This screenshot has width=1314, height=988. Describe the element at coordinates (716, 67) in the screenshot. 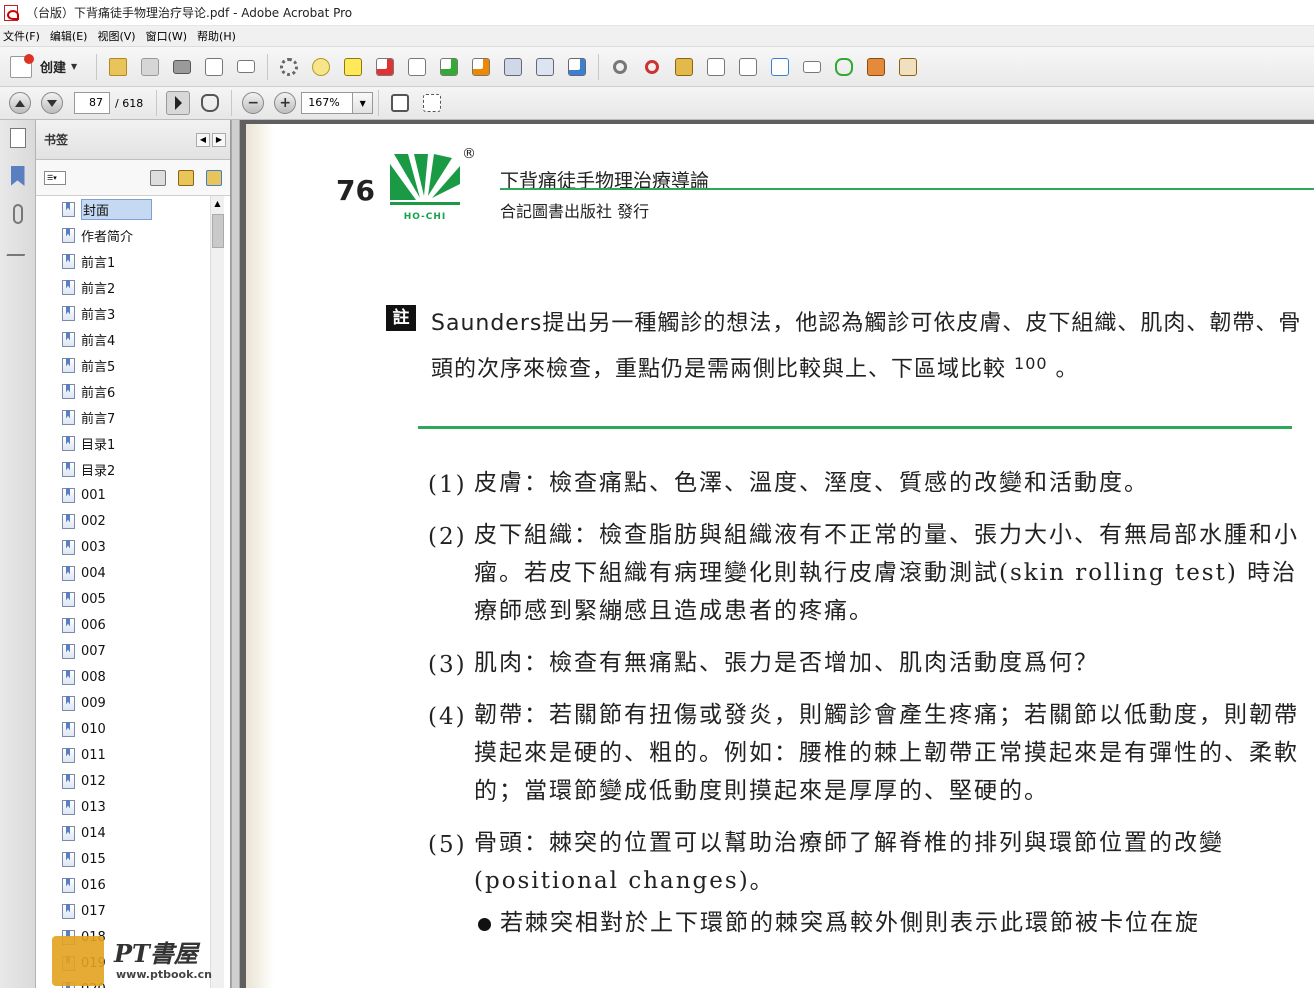

I see `attach-button` at that location.